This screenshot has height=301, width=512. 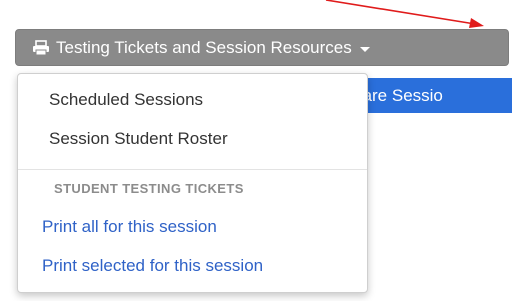 What do you see at coordinates (400, 12) in the screenshot?
I see `annotation-arrow-shaft` at bounding box center [400, 12].